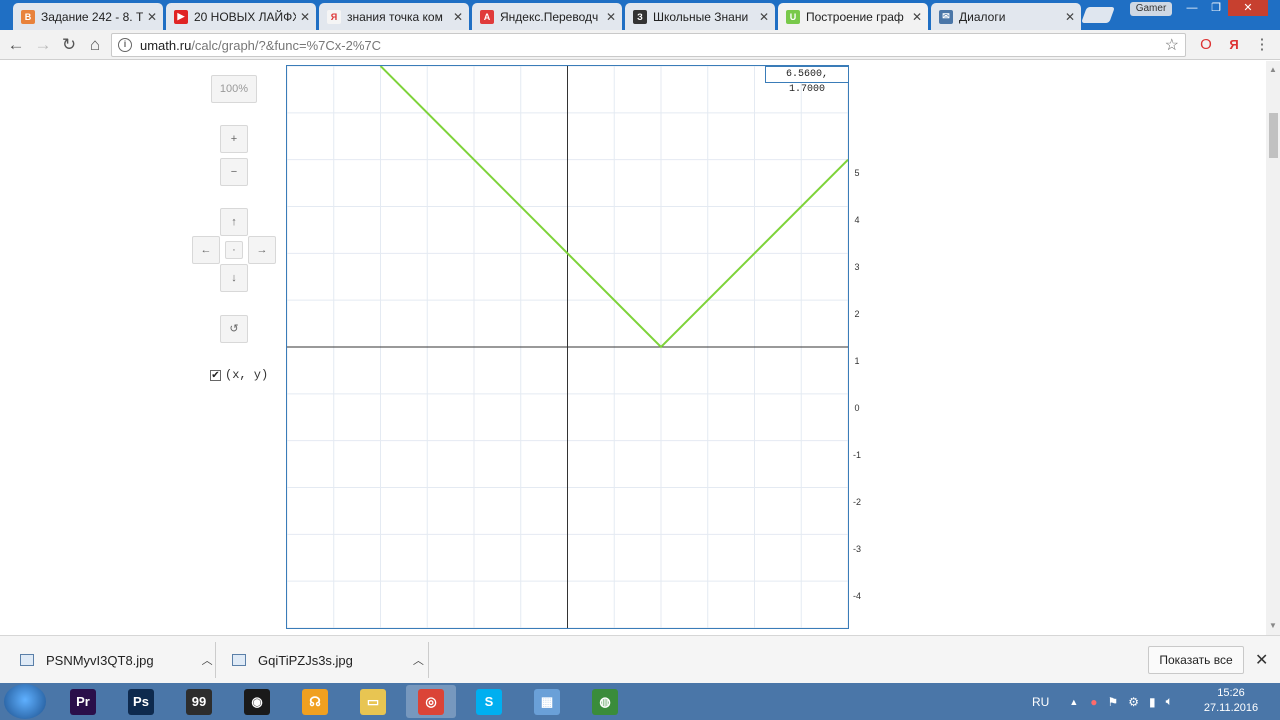  What do you see at coordinates (234, 89) in the screenshot?
I see `zoom-100-button: 100%` at bounding box center [234, 89].